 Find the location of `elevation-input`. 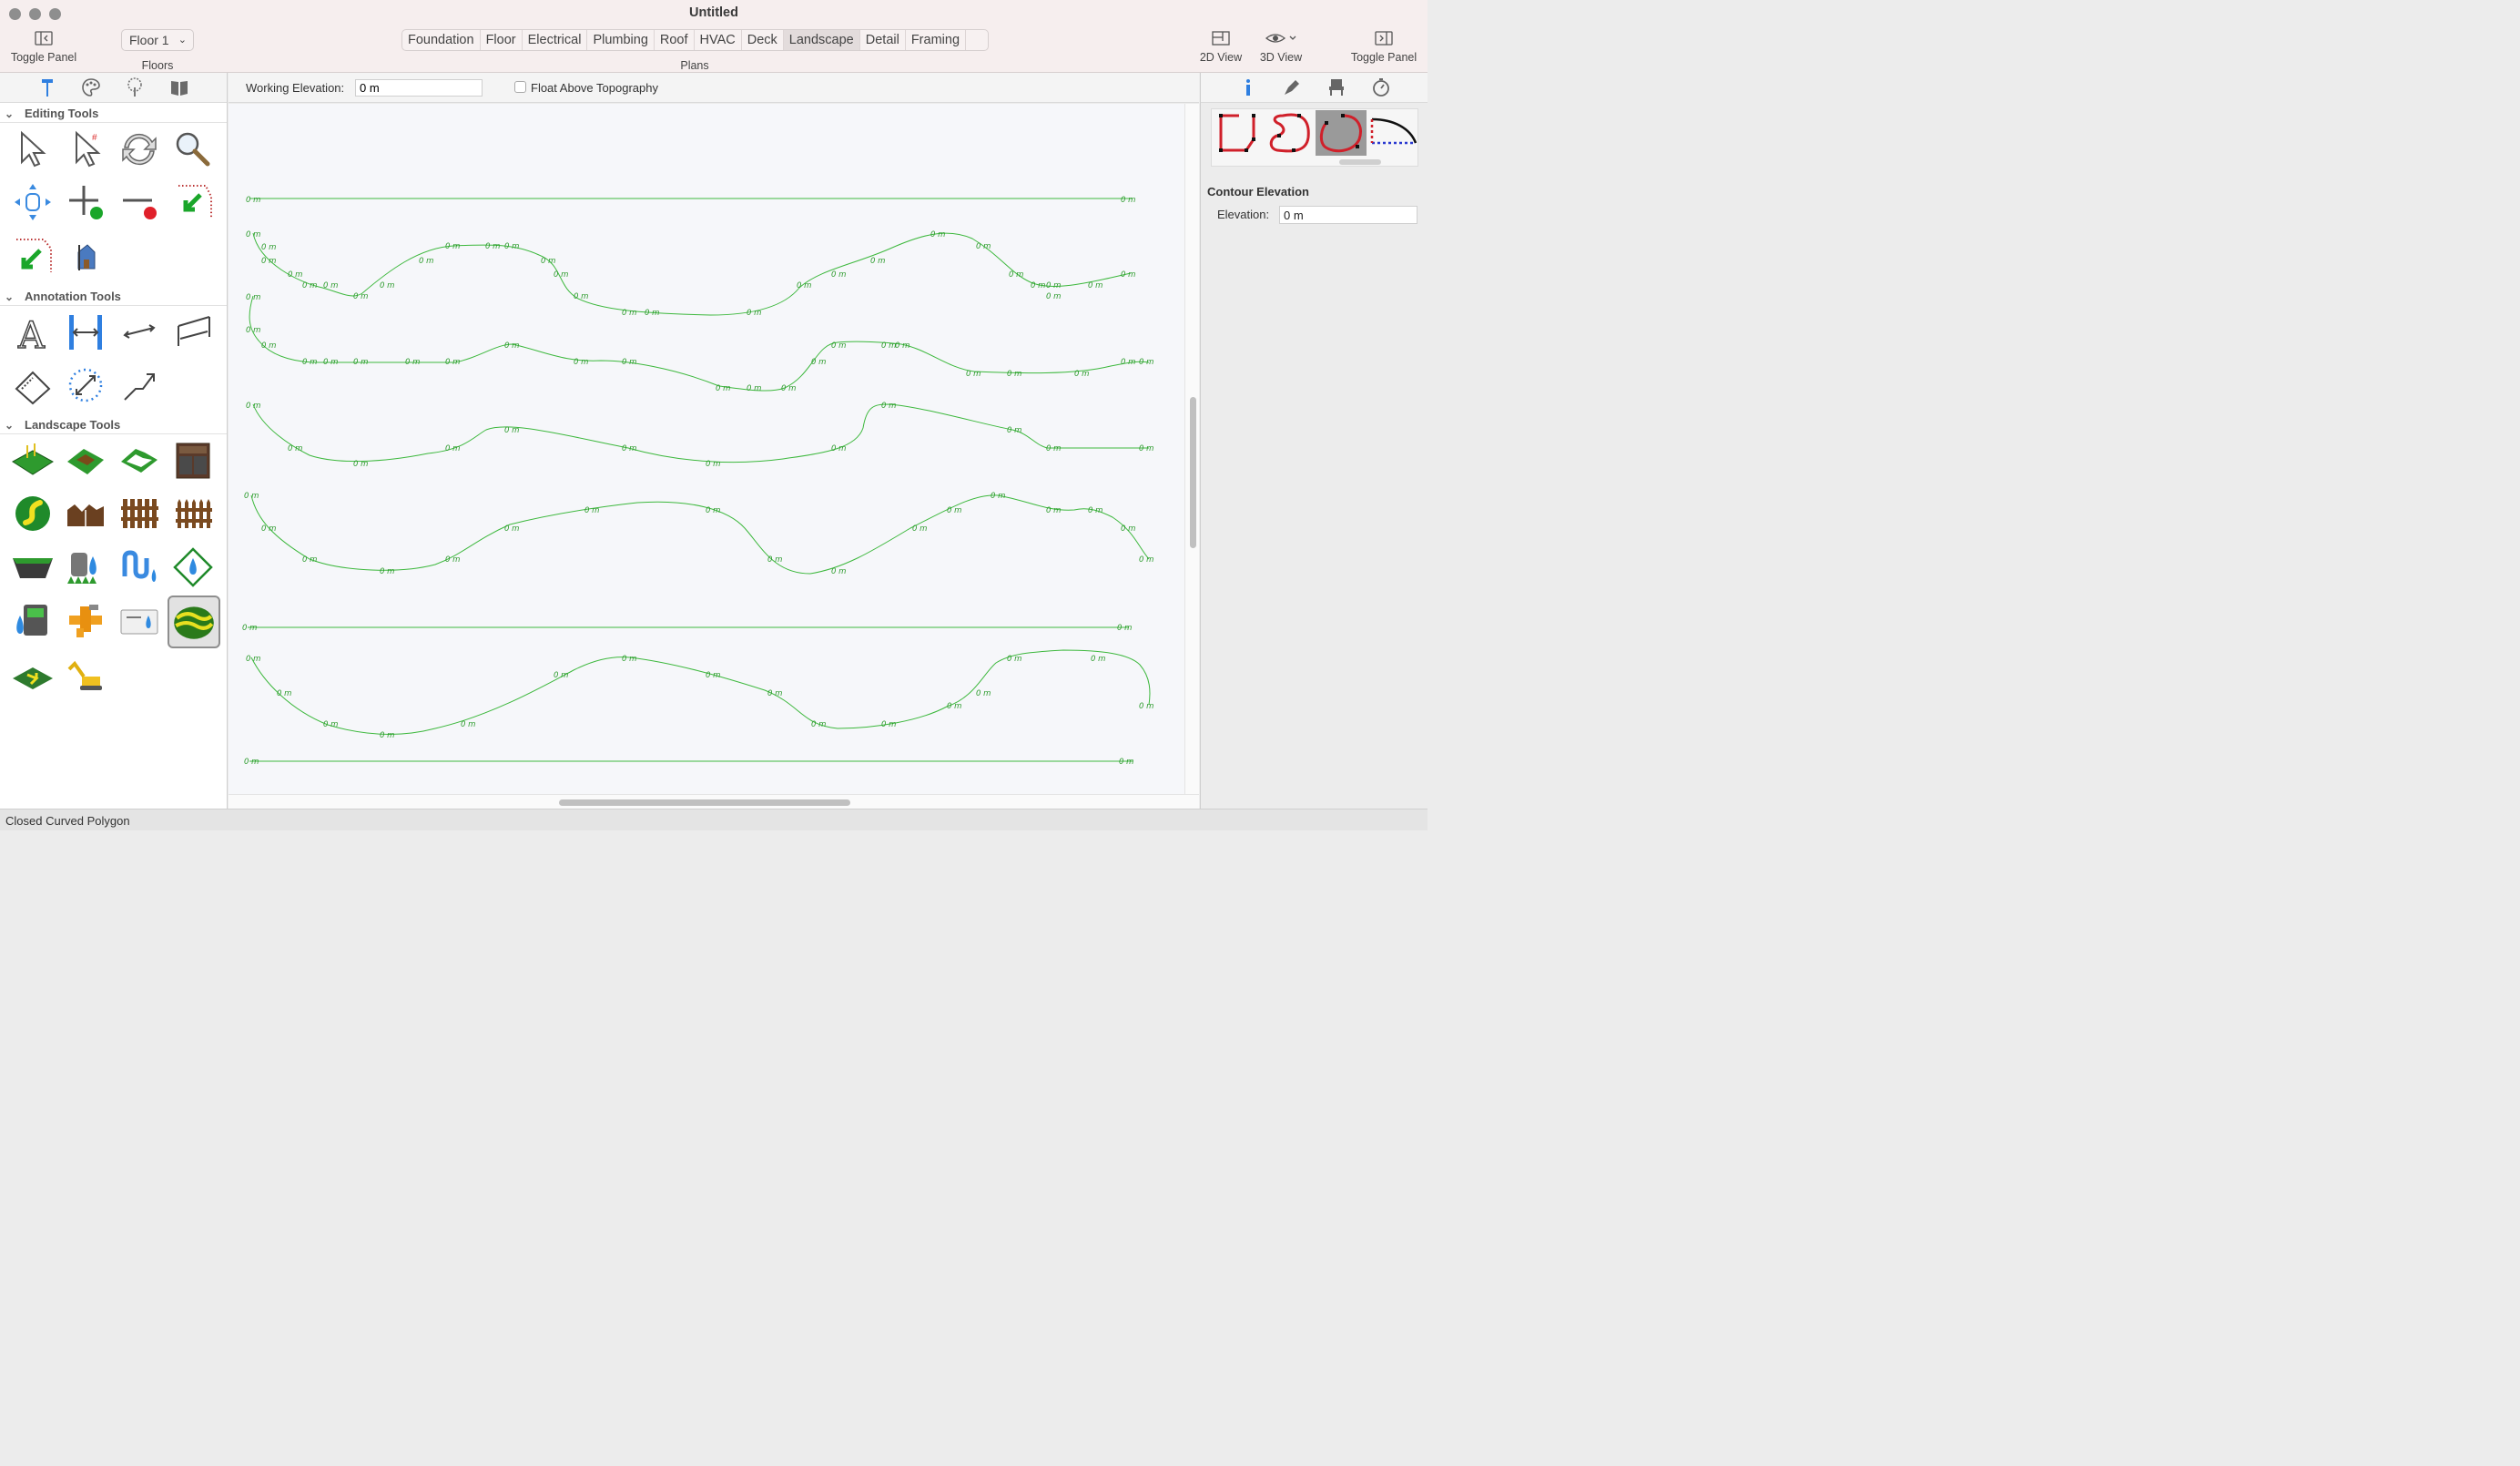

elevation-input is located at coordinates (1348, 215).